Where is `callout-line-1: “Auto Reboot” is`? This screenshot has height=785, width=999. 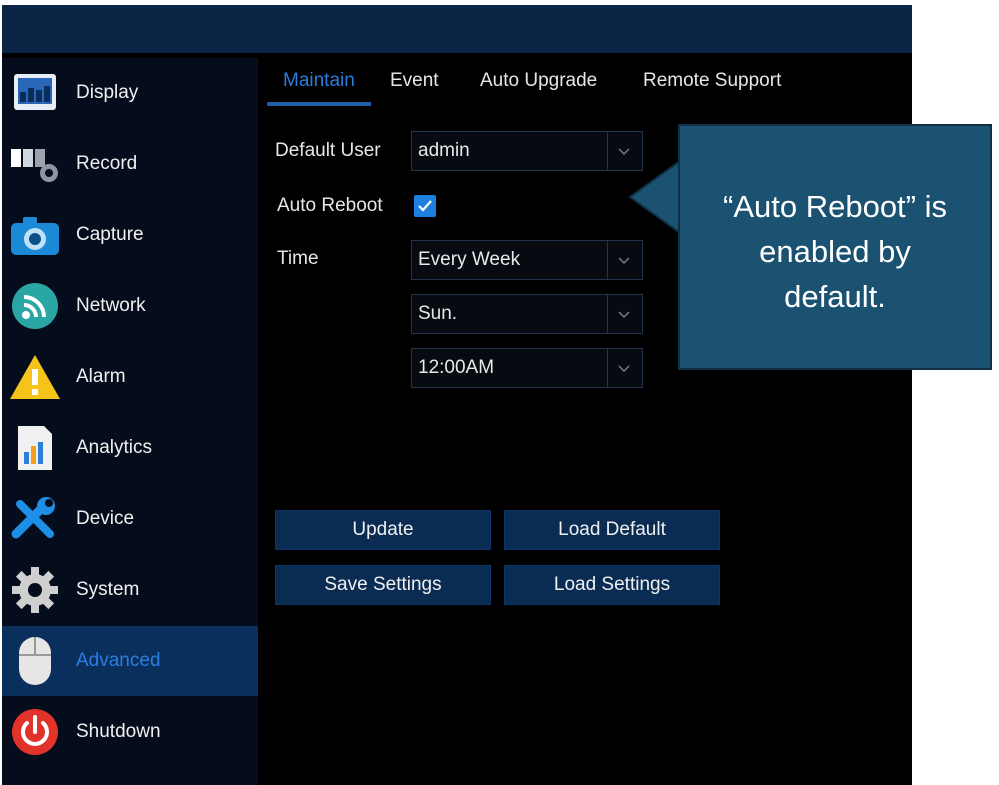
callout-line-1: “Auto Reboot” is is located at coordinates (835, 206).